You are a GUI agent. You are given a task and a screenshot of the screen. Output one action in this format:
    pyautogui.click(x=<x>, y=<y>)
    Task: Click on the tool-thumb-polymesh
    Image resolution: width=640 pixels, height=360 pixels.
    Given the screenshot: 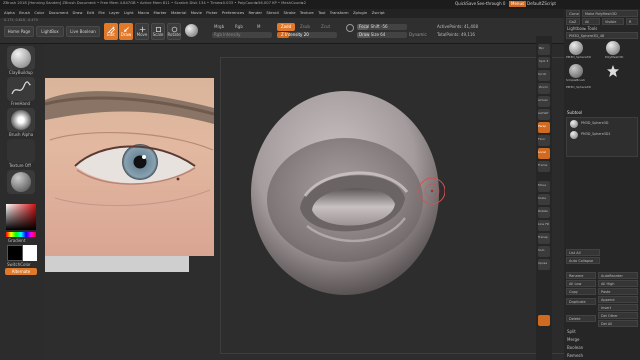 What is the action you would take?
    pyautogui.click(x=613, y=48)
    